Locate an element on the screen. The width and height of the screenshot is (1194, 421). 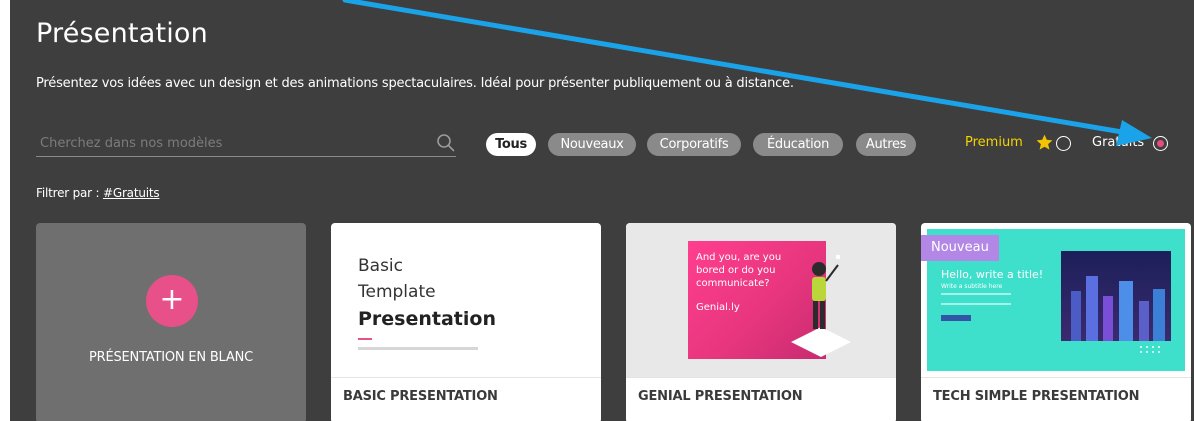
thumb-tech-title: Hello, write a title! is located at coordinates (992, 274).